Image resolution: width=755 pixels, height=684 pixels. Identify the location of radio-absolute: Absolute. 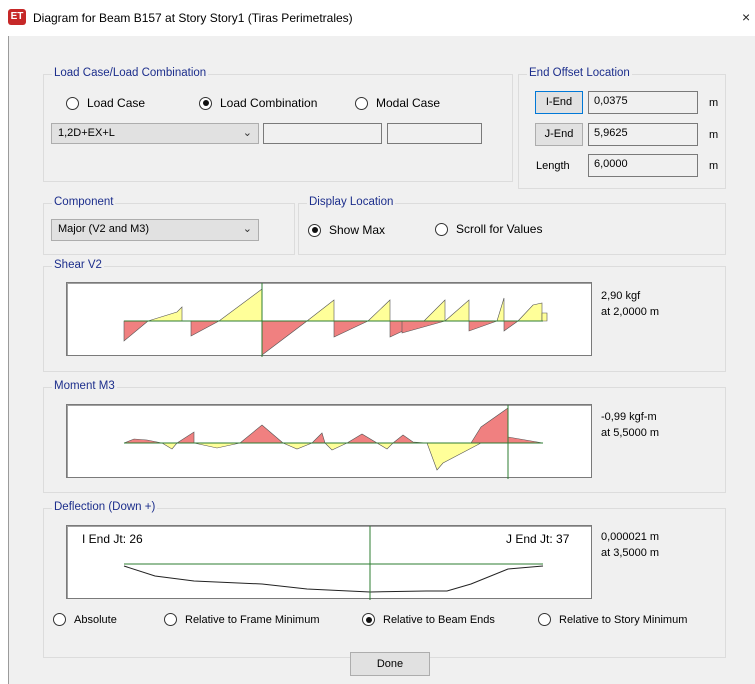
(85, 619).